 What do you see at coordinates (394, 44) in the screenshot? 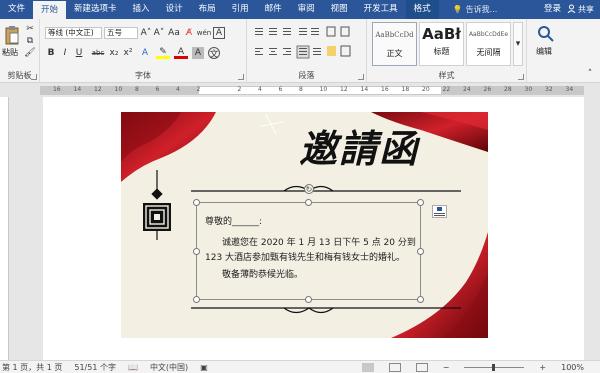
I see `style-normal: AaBbCcDd 正文` at bounding box center [394, 44].